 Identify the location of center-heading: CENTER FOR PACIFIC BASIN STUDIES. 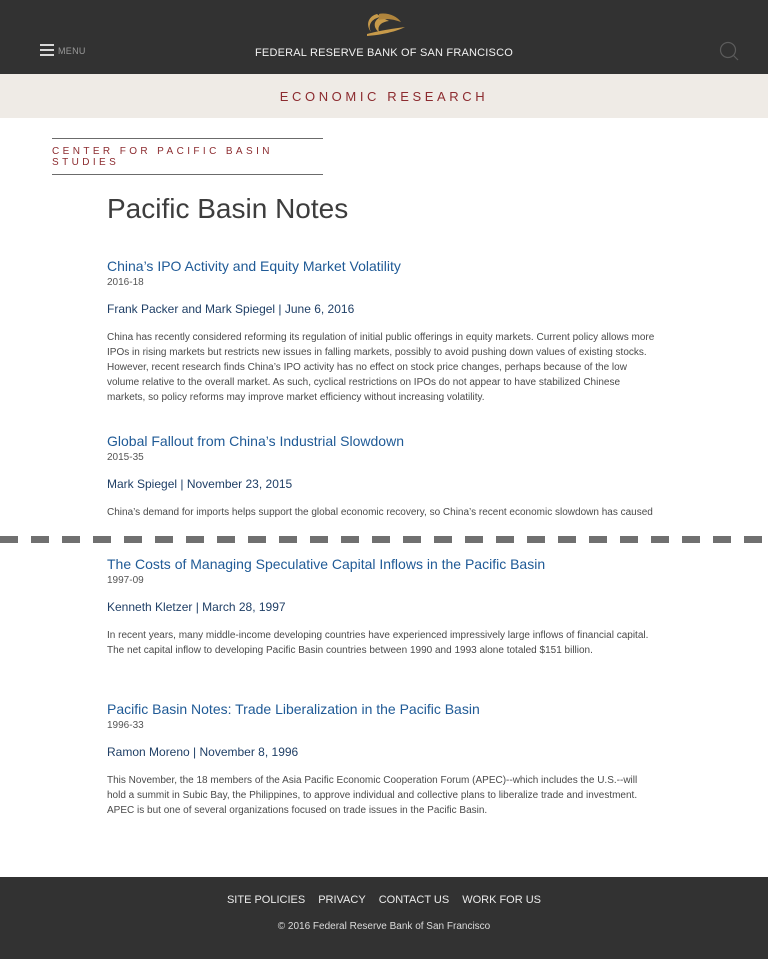
(187, 156).